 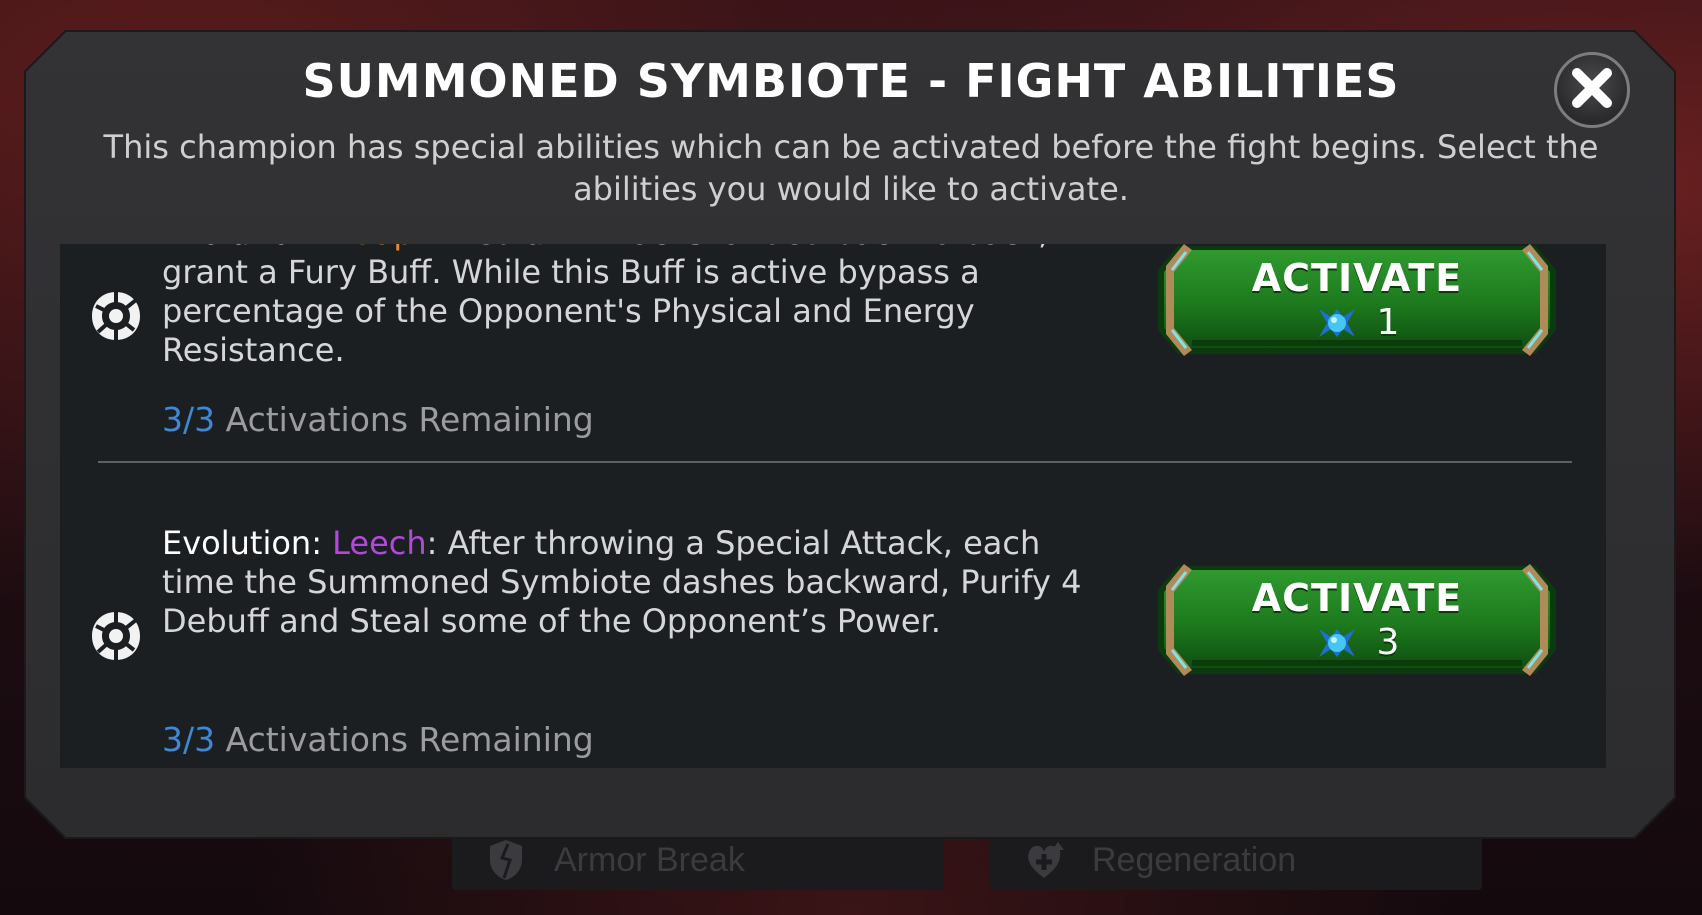 I want to click on close-button, so click(x=1592, y=90).